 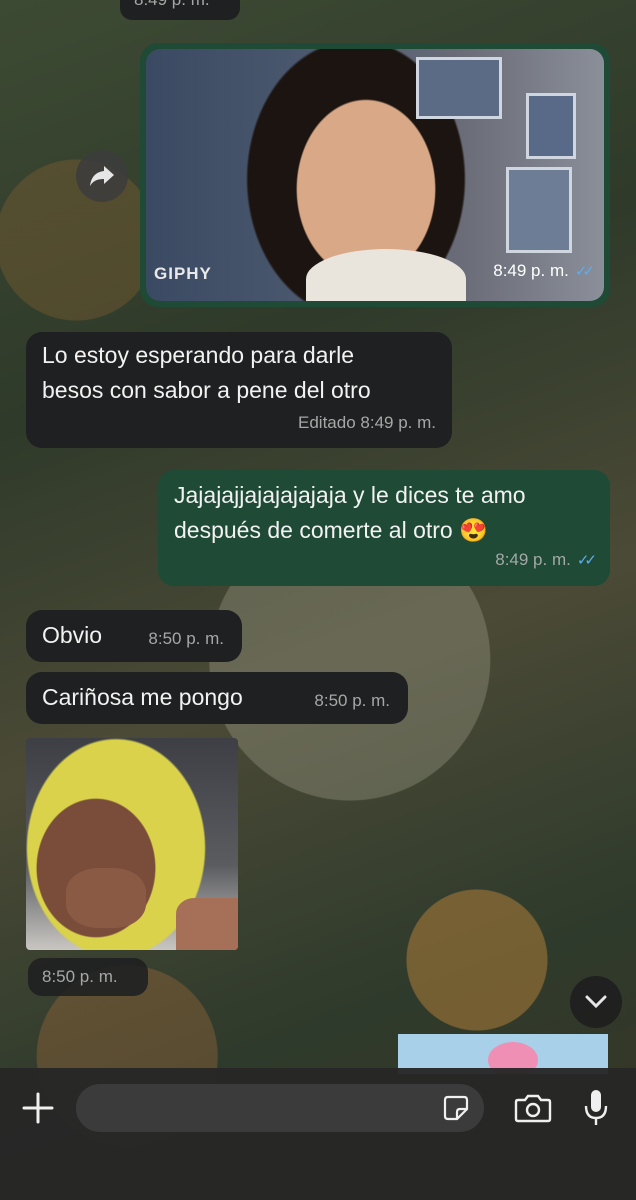 What do you see at coordinates (80, 976) in the screenshot?
I see `sticker-time: 8:50 p. m.` at bounding box center [80, 976].